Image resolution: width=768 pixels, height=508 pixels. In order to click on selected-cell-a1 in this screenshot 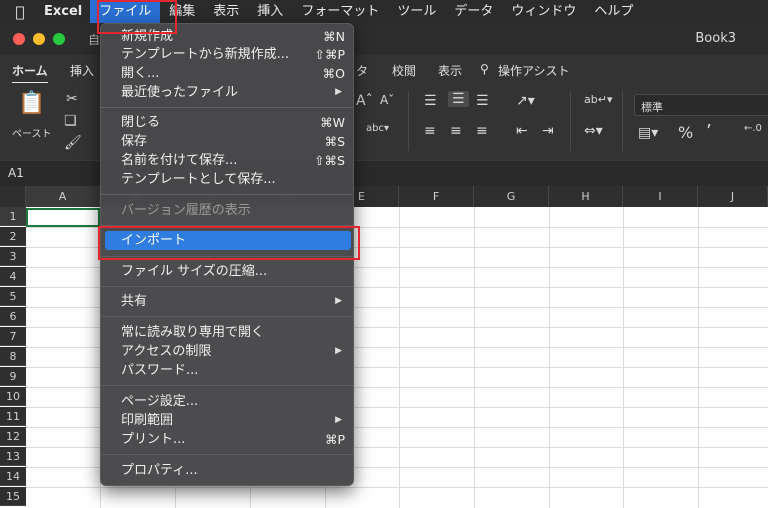, I will do `click(63, 217)`.